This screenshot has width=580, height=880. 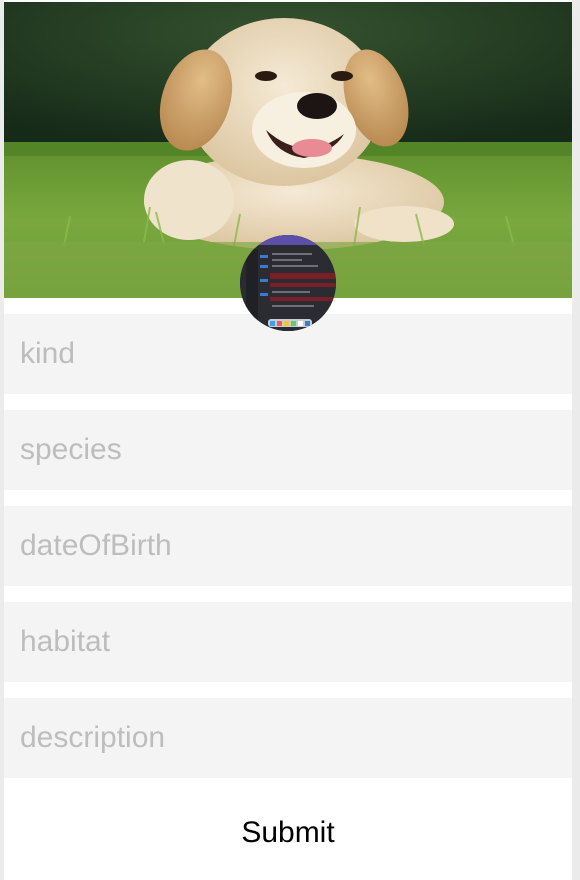 What do you see at coordinates (288, 833) in the screenshot?
I see `submit-button: Submit` at bounding box center [288, 833].